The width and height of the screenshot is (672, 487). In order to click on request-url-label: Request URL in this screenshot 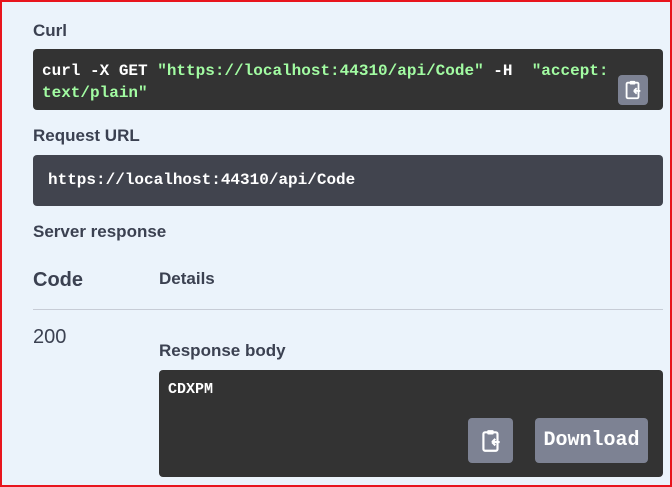, I will do `click(86, 135)`.